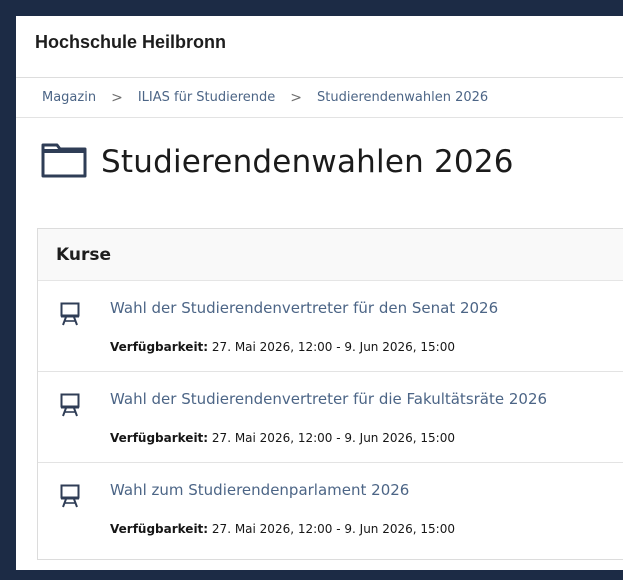  Describe the element at coordinates (402, 97) in the screenshot. I see `breadcrumb-item-current: Studierendenwahlen 2026` at that location.